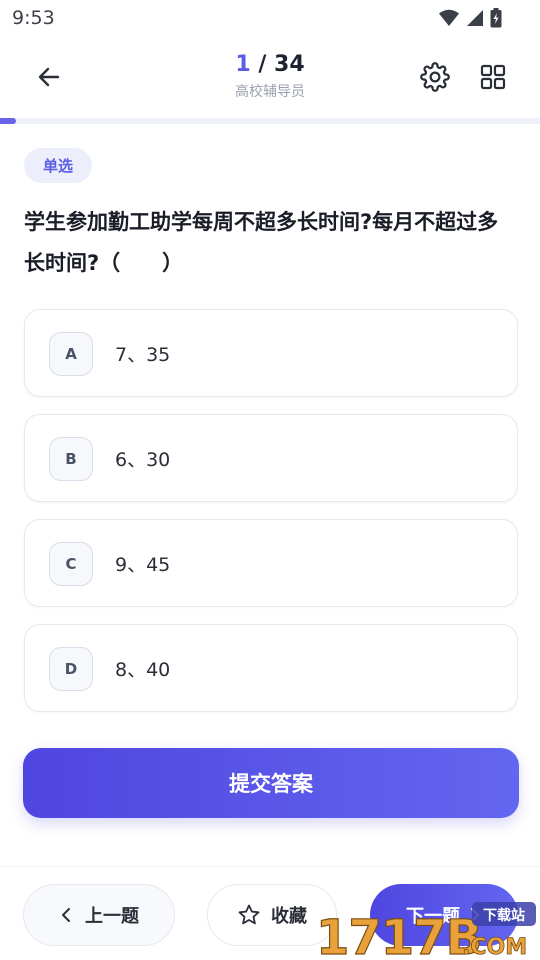  Describe the element at coordinates (143, 565) in the screenshot. I see `option-text: 9、45` at that location.